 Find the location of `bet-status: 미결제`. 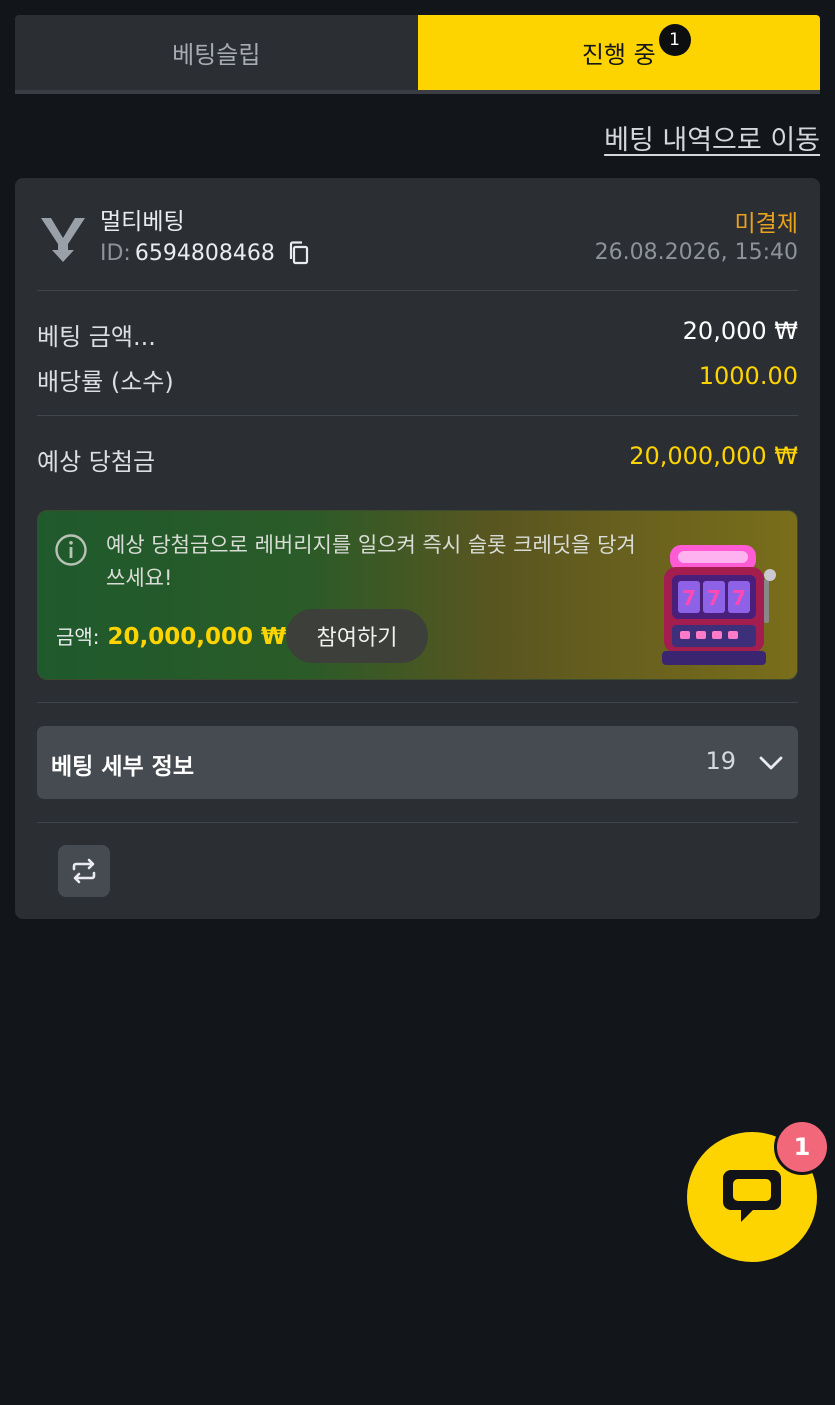

bet-status: 미결제 is located at coordinates (766, 224).